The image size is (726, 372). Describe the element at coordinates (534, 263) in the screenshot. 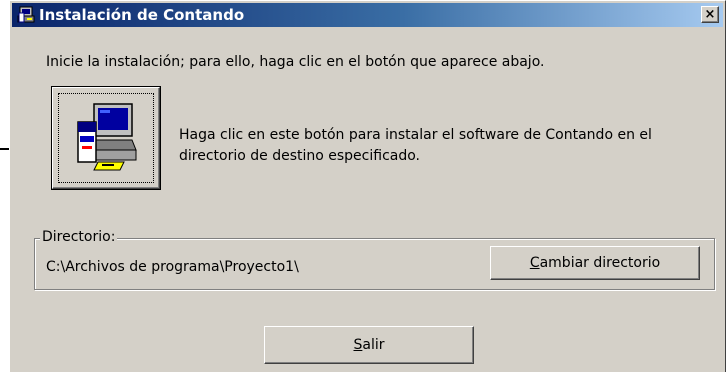

I see `change-directory-mnemonic: C` at that location.